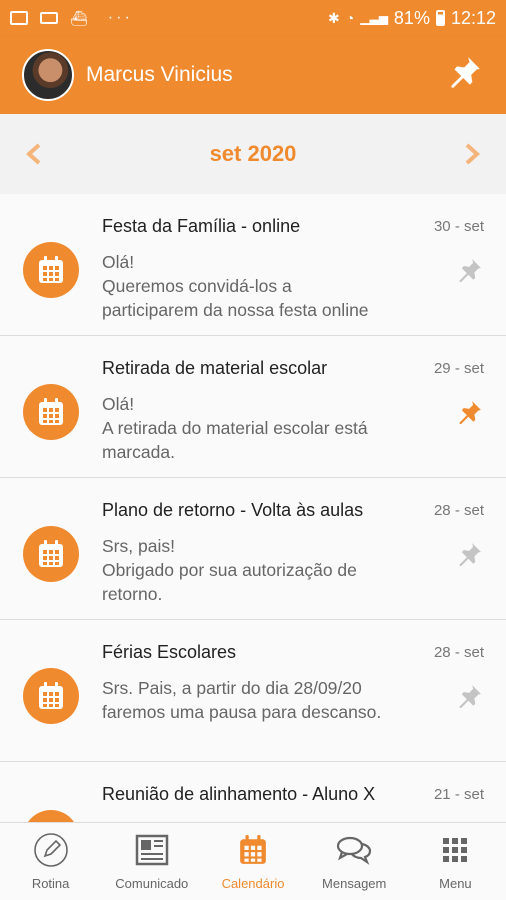 The width and height of the screenshot is (506, 900). What do you see at coordinates (334, 17) in the screenshot?
I see `bluetooth-icon: ✱` at bounding box center [334, 17].